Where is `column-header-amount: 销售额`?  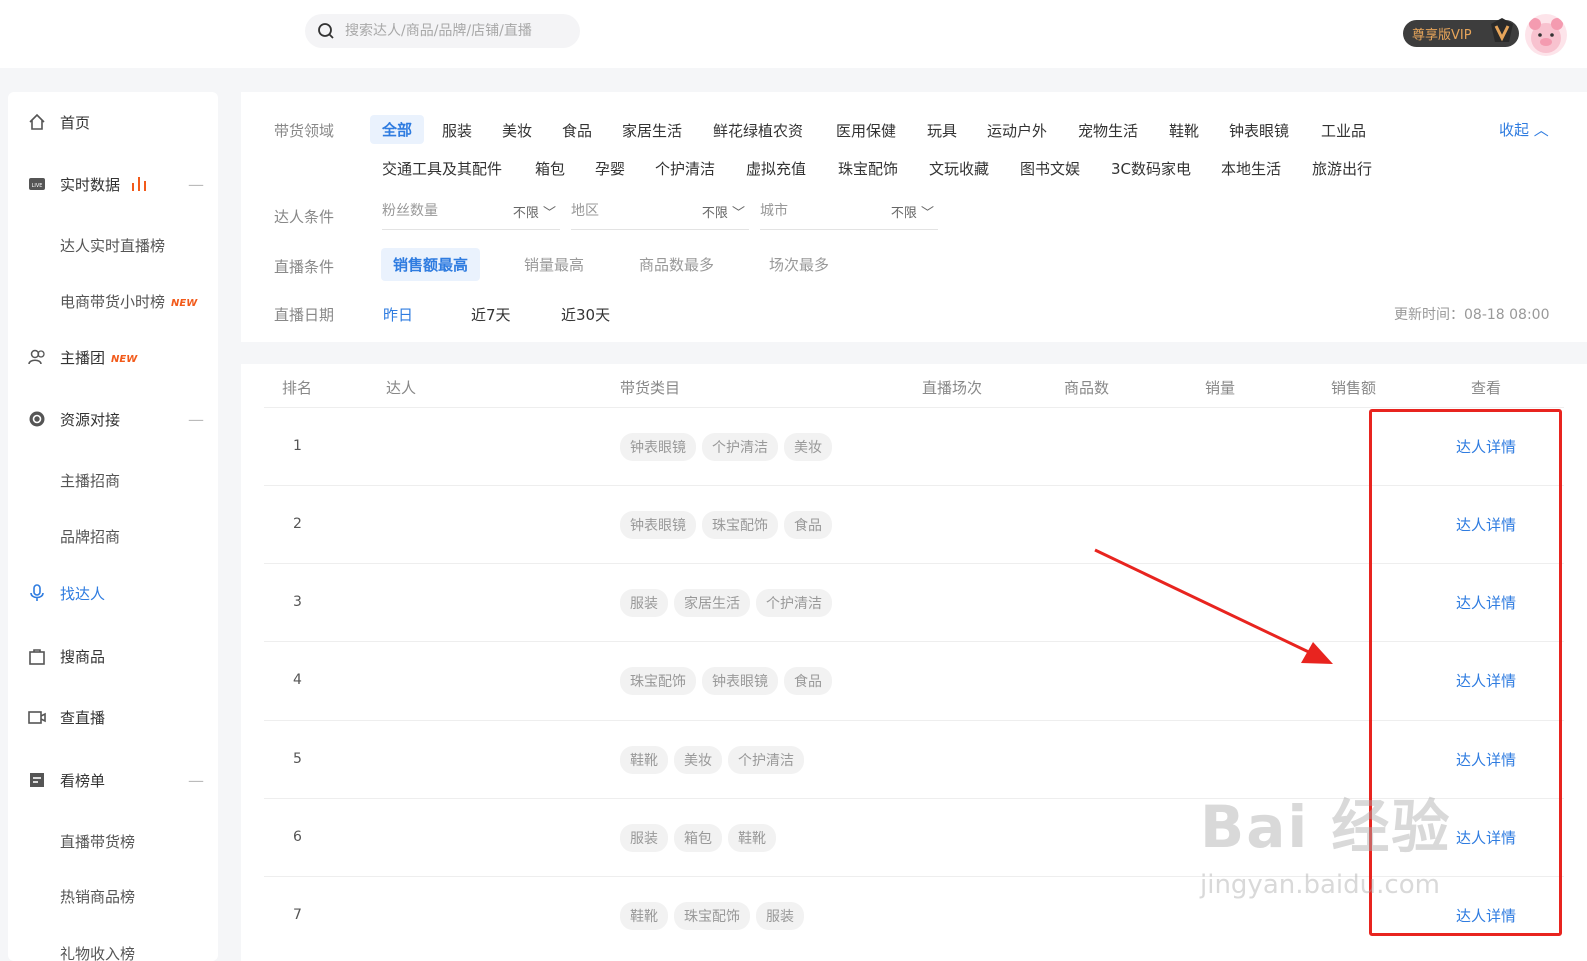
column-header-amount: 销售额 is located at coordinates (1353, 387).